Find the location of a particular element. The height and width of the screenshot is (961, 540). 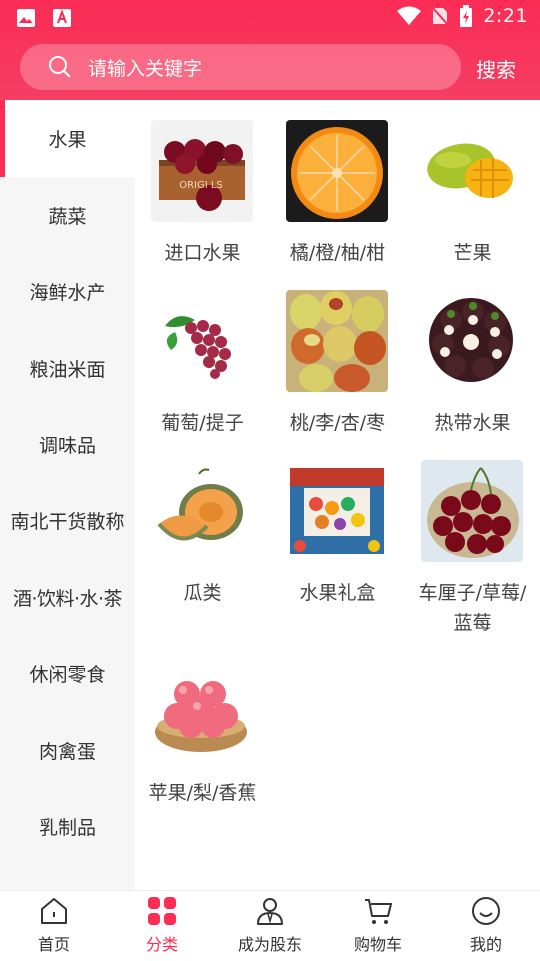

subcategory-imported-fruit: ORIGI LS 进口水果 is located at coordinates (202, 185).